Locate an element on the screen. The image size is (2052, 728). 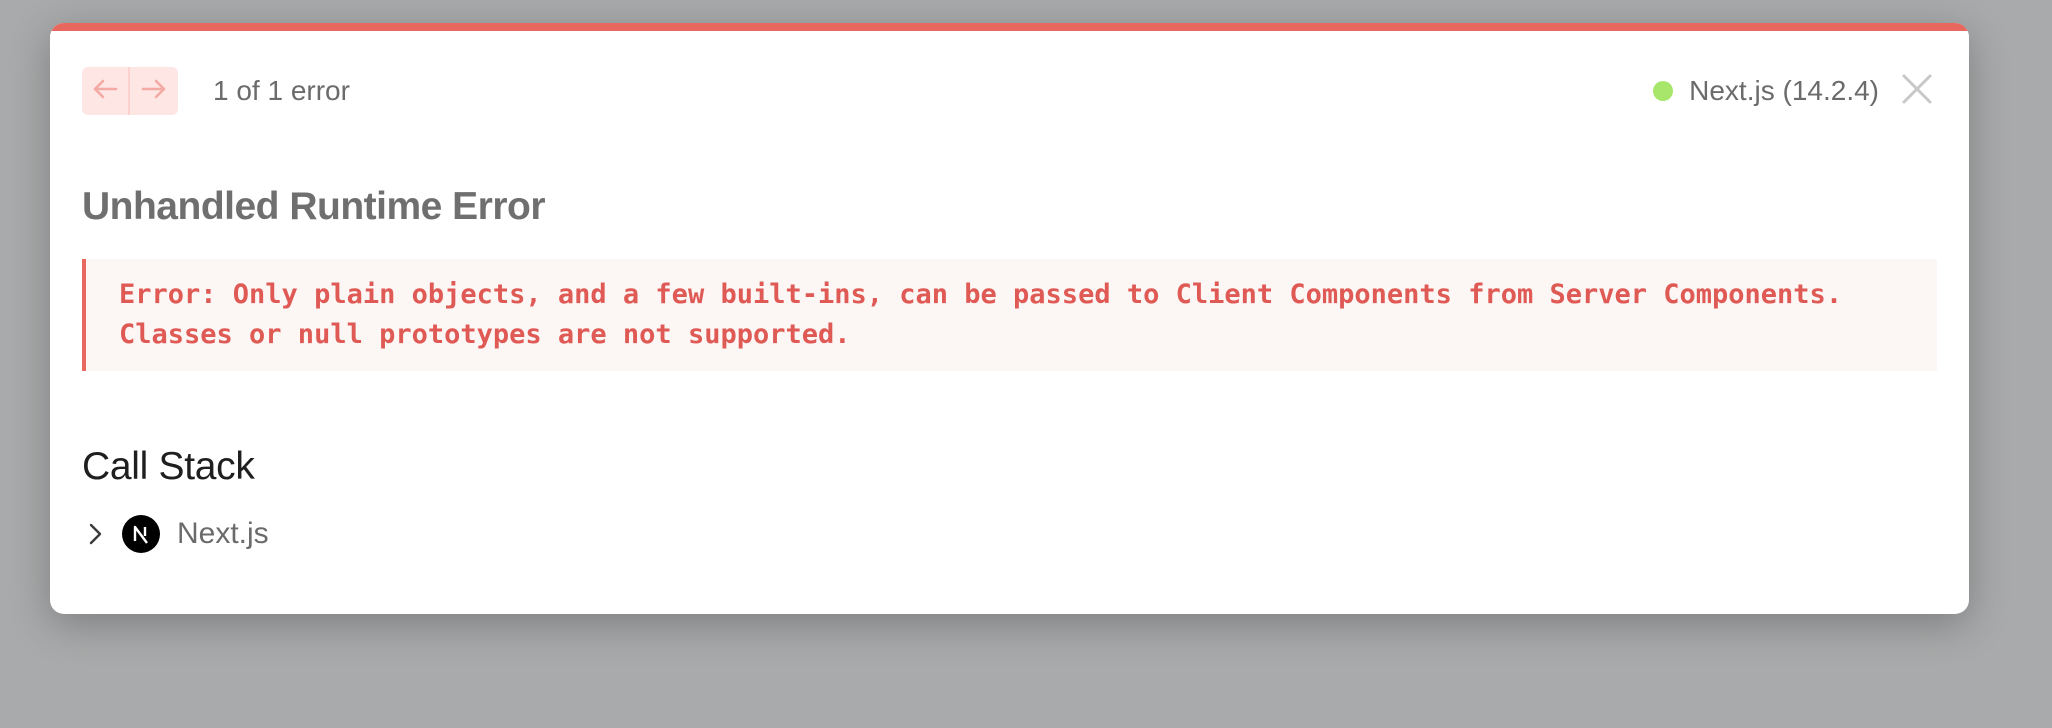
call-stack-item-nextjs: Next.js is located at coordinates (175, 534).